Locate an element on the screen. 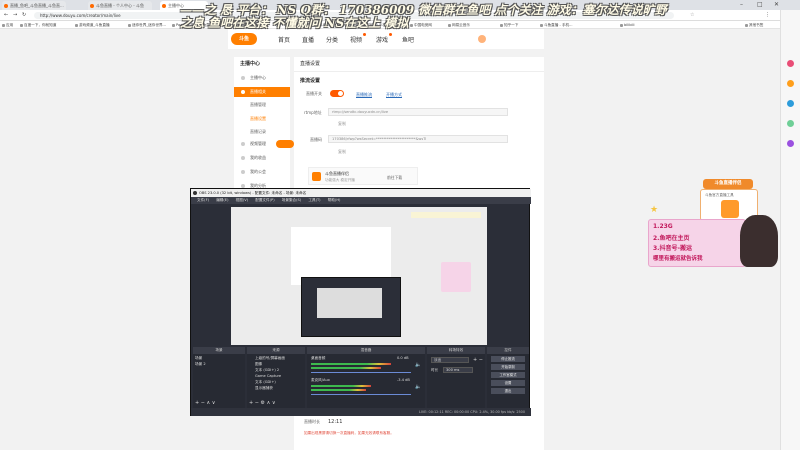 Image resolution: width=800 pixels, height=450 pixels. obs-menu-item: 场景集合(S) is located at coordinates (291, 200).